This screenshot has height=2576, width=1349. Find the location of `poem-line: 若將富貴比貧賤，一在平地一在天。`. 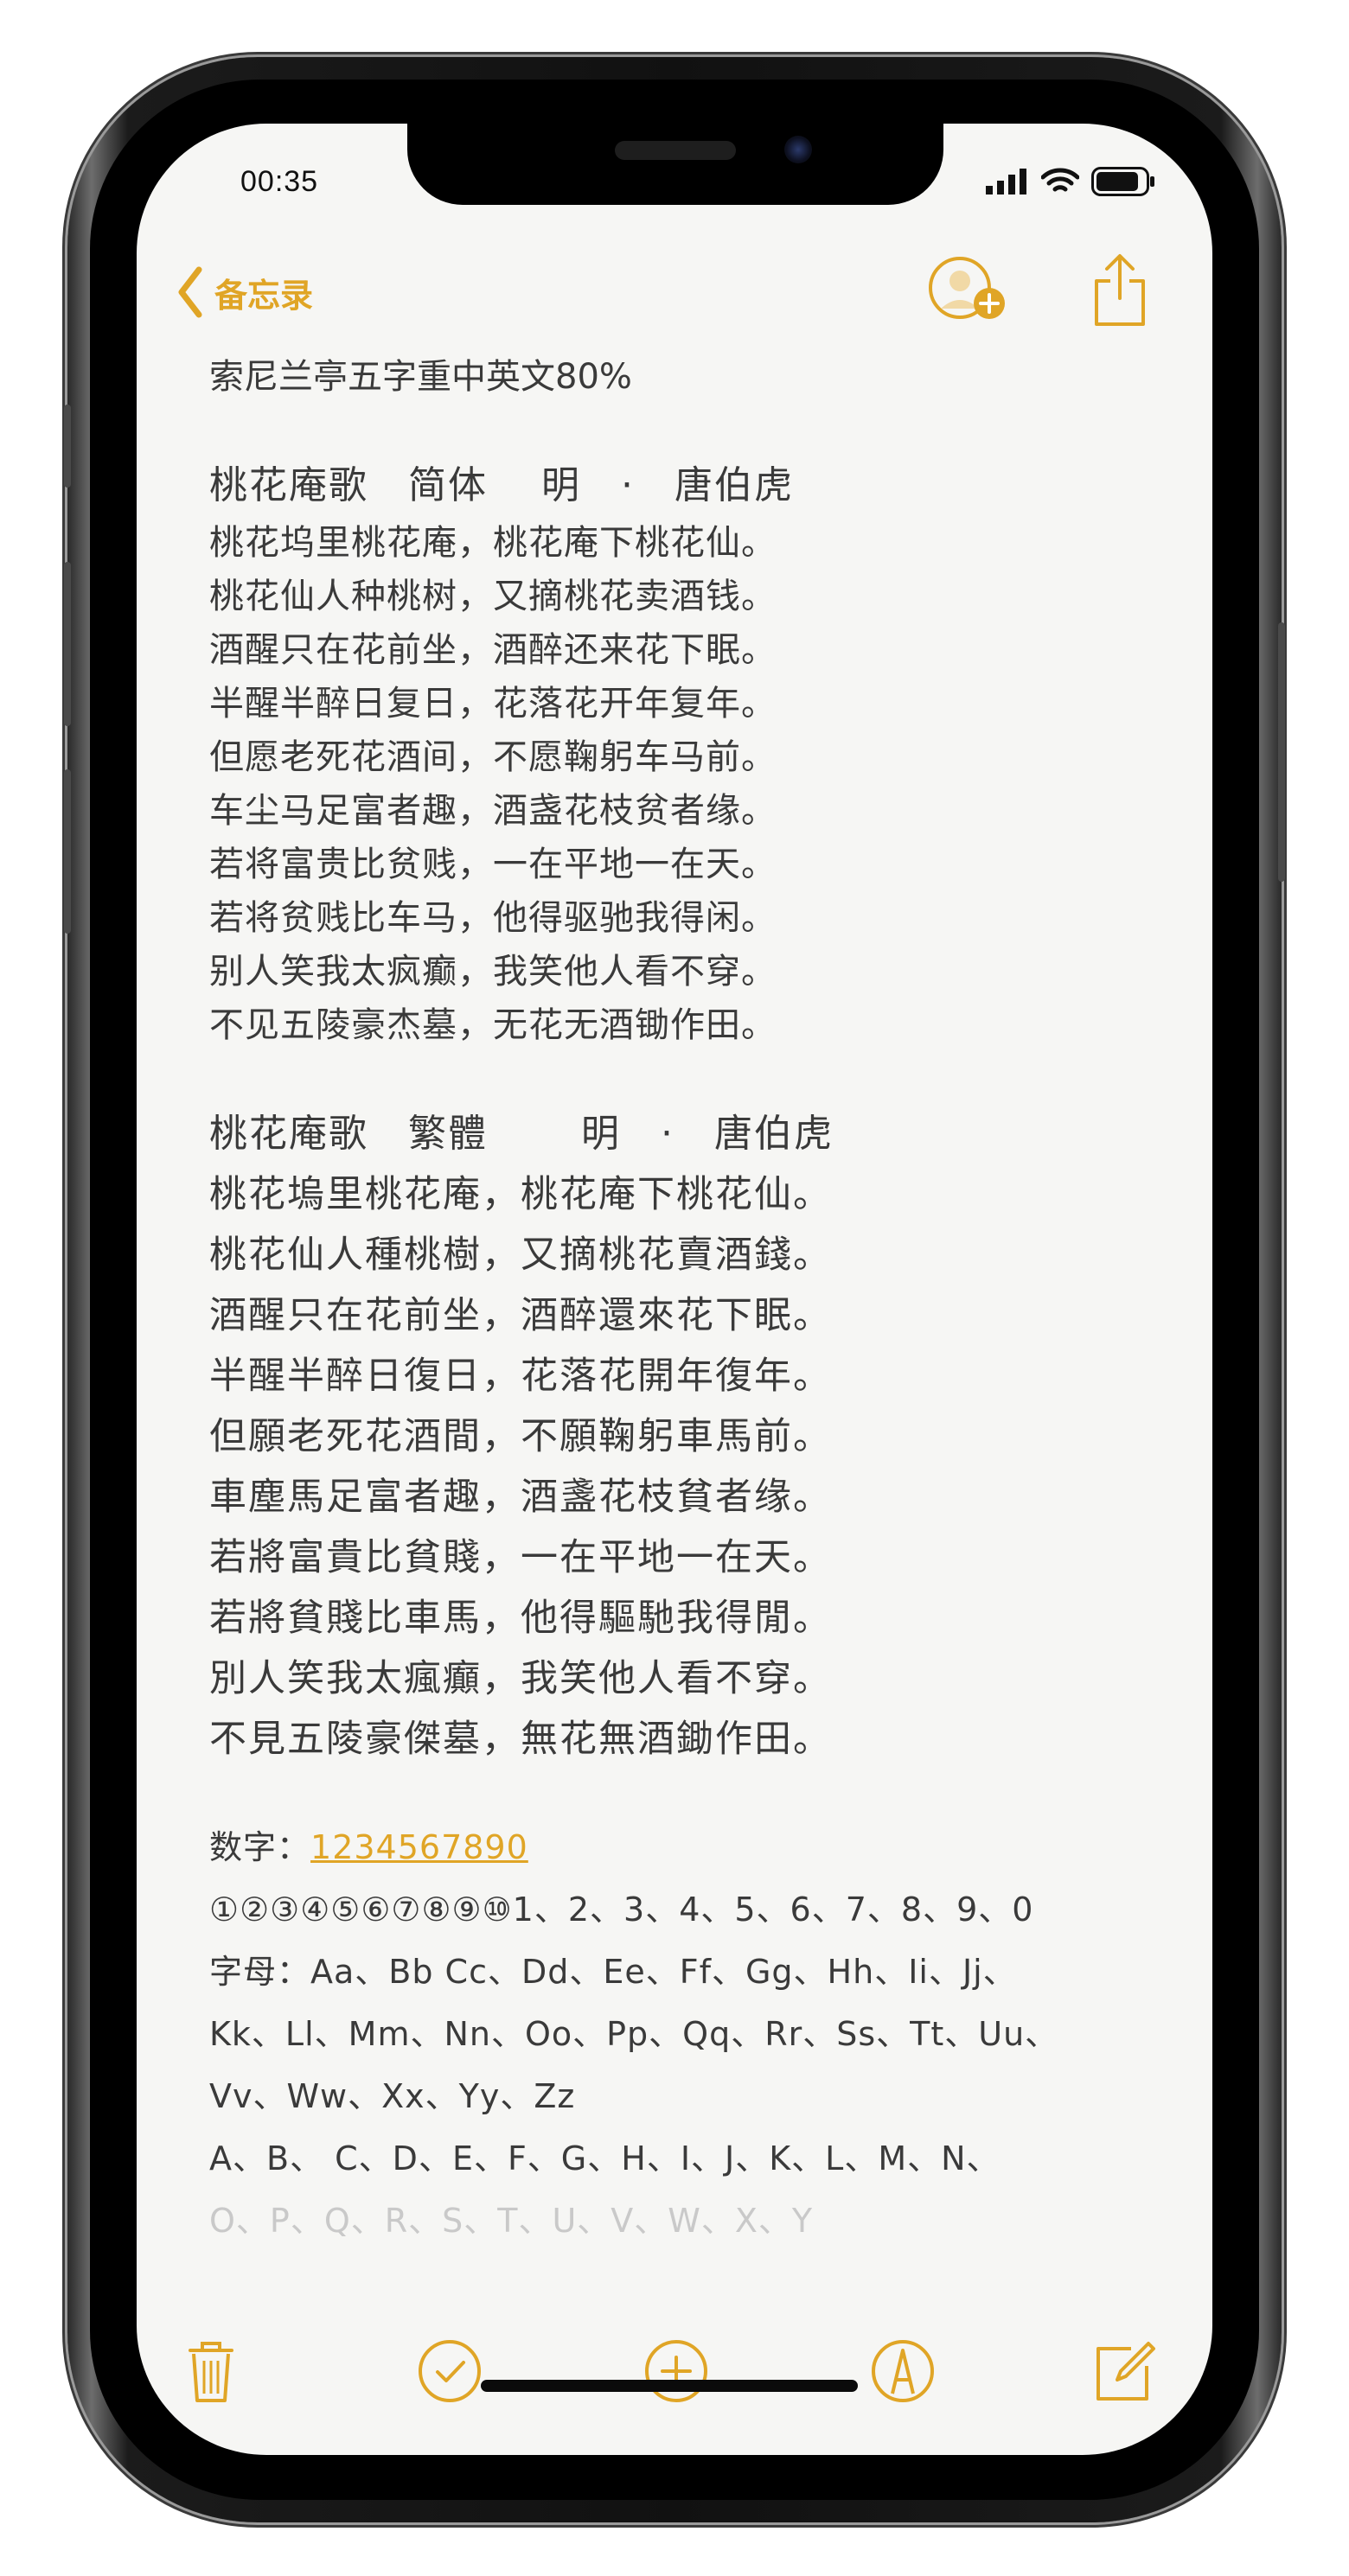

poem-line: 若將富貴比貧賤，一在平地一在天。 is located at coordinates (520, 1557).